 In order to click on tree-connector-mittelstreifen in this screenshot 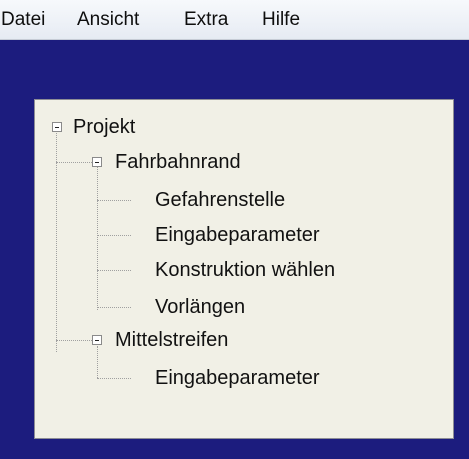, I will do `click(75, 340)`.